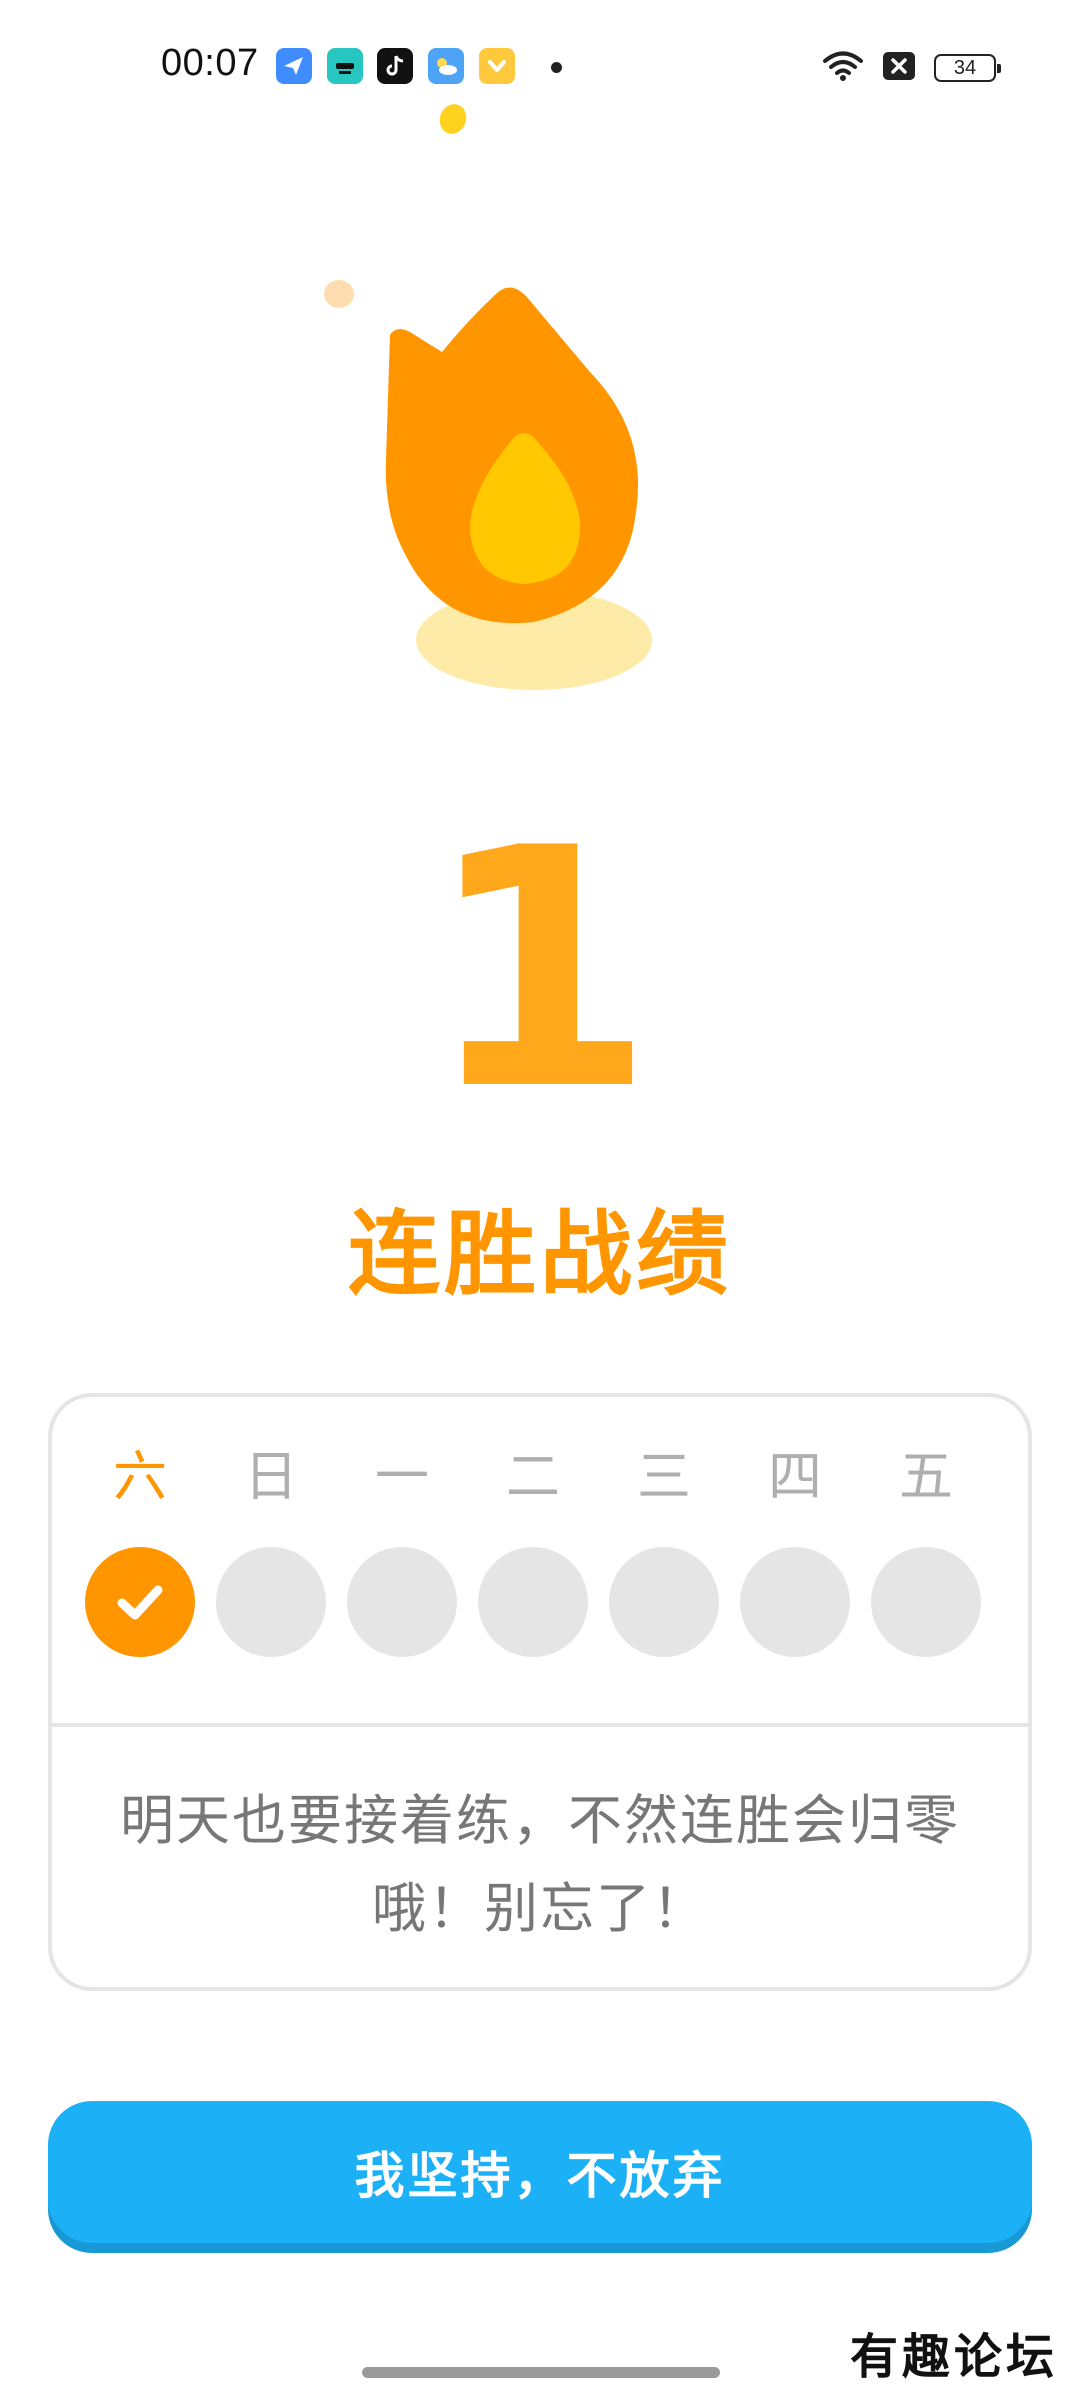 The height and width of the screenshot is (2400, 1080). Describe the element at coordinates (664, 1602) in the screenshot. I see `day-circle-wed` at that location.